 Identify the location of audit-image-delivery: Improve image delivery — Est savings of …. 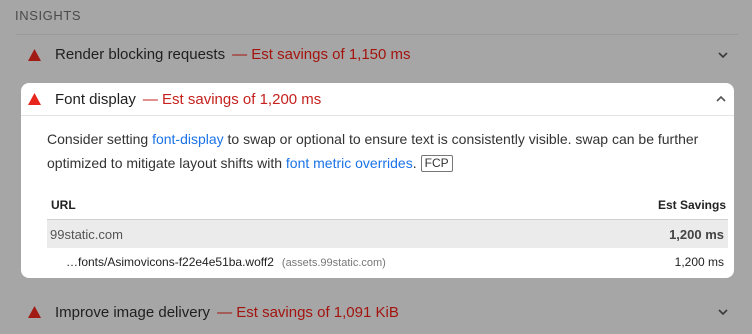
(377, 312).